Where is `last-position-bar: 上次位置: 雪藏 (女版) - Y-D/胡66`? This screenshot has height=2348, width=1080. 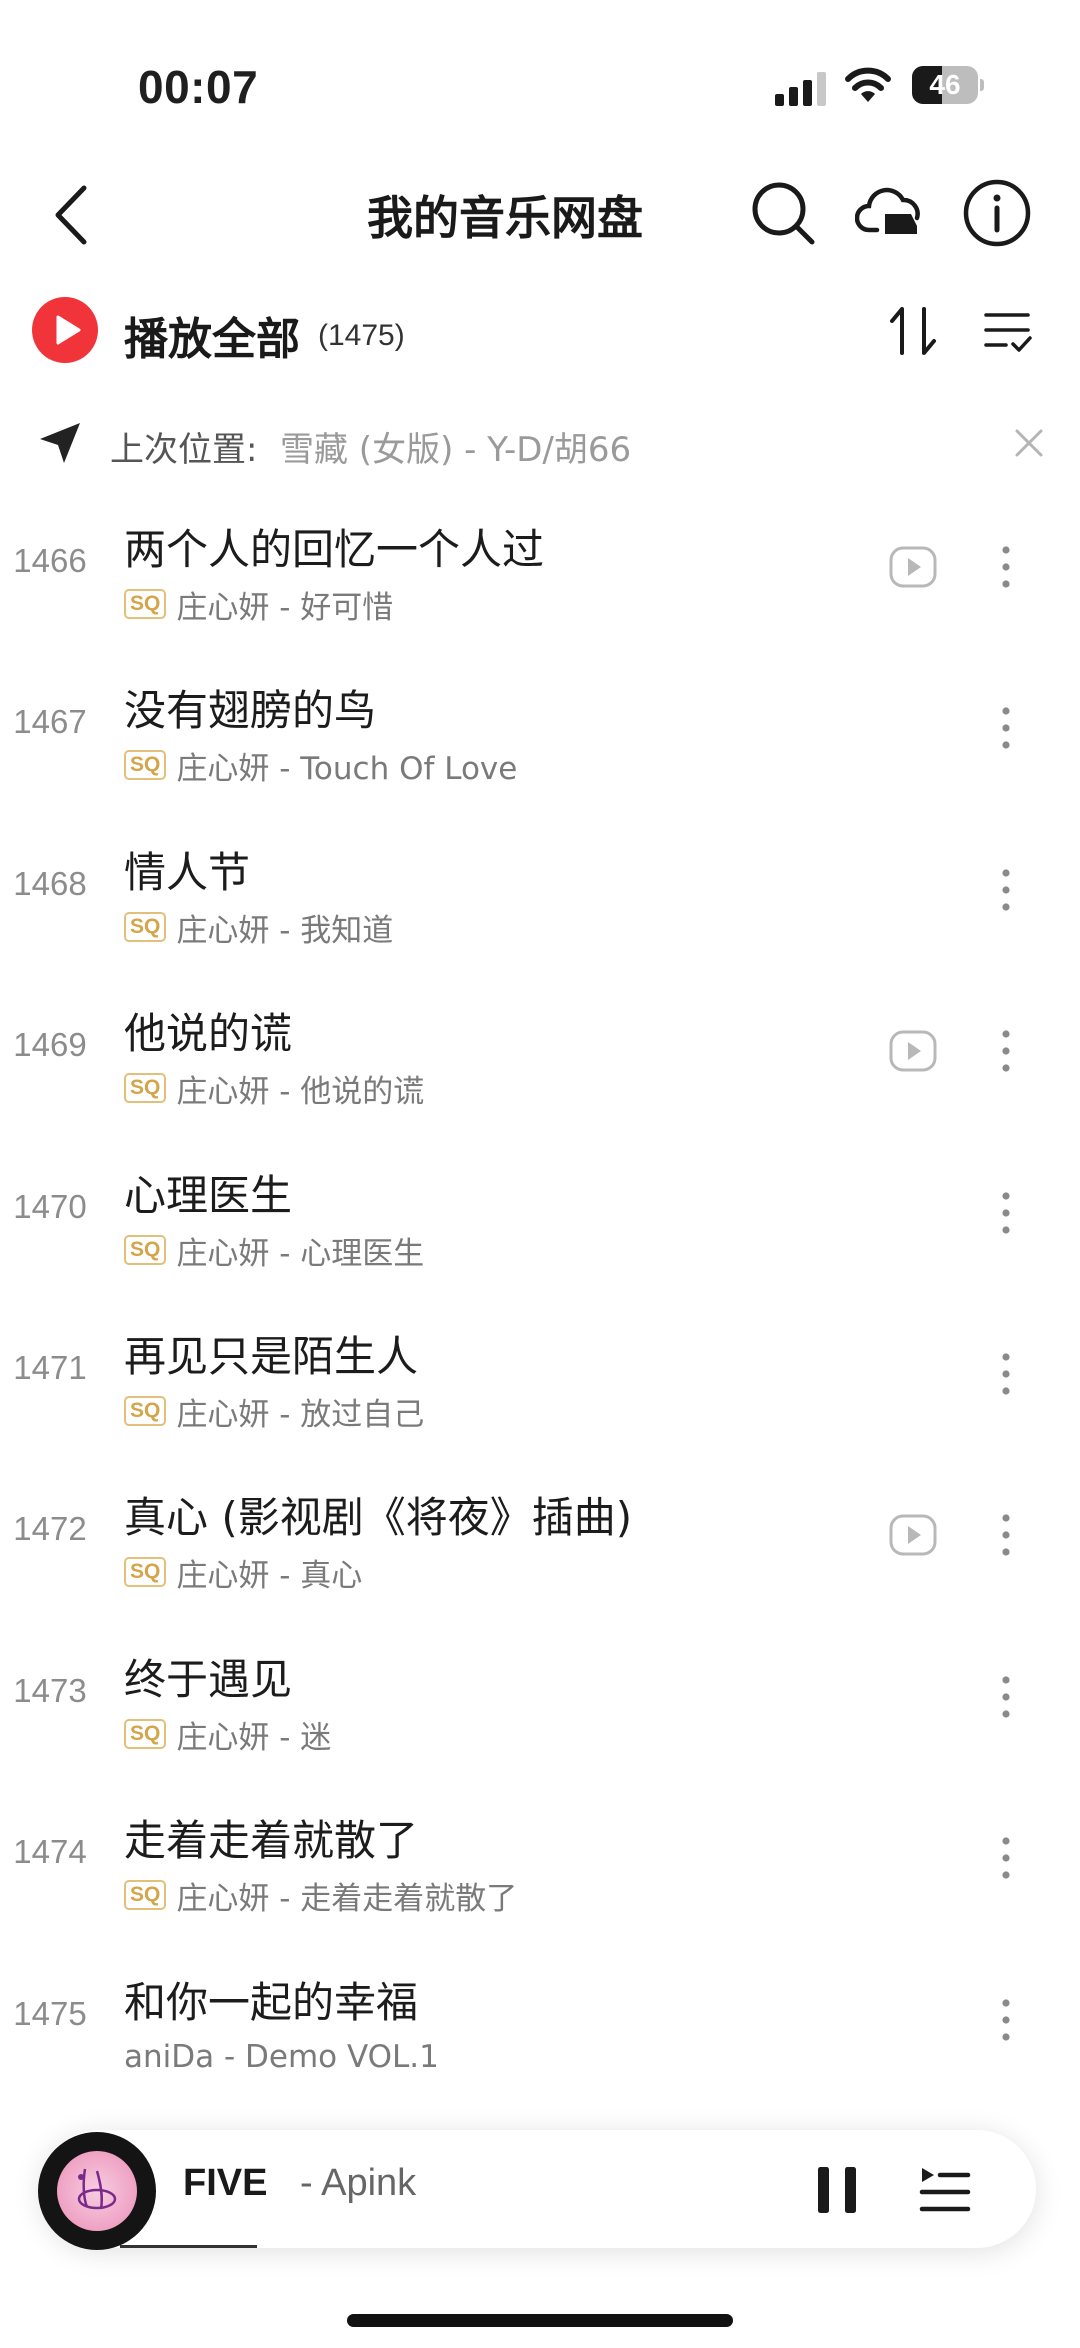 last-position-bar: 上次位置: 雪藏 (女版) - Y-D/胡66 is located at coordinates (540, 445).